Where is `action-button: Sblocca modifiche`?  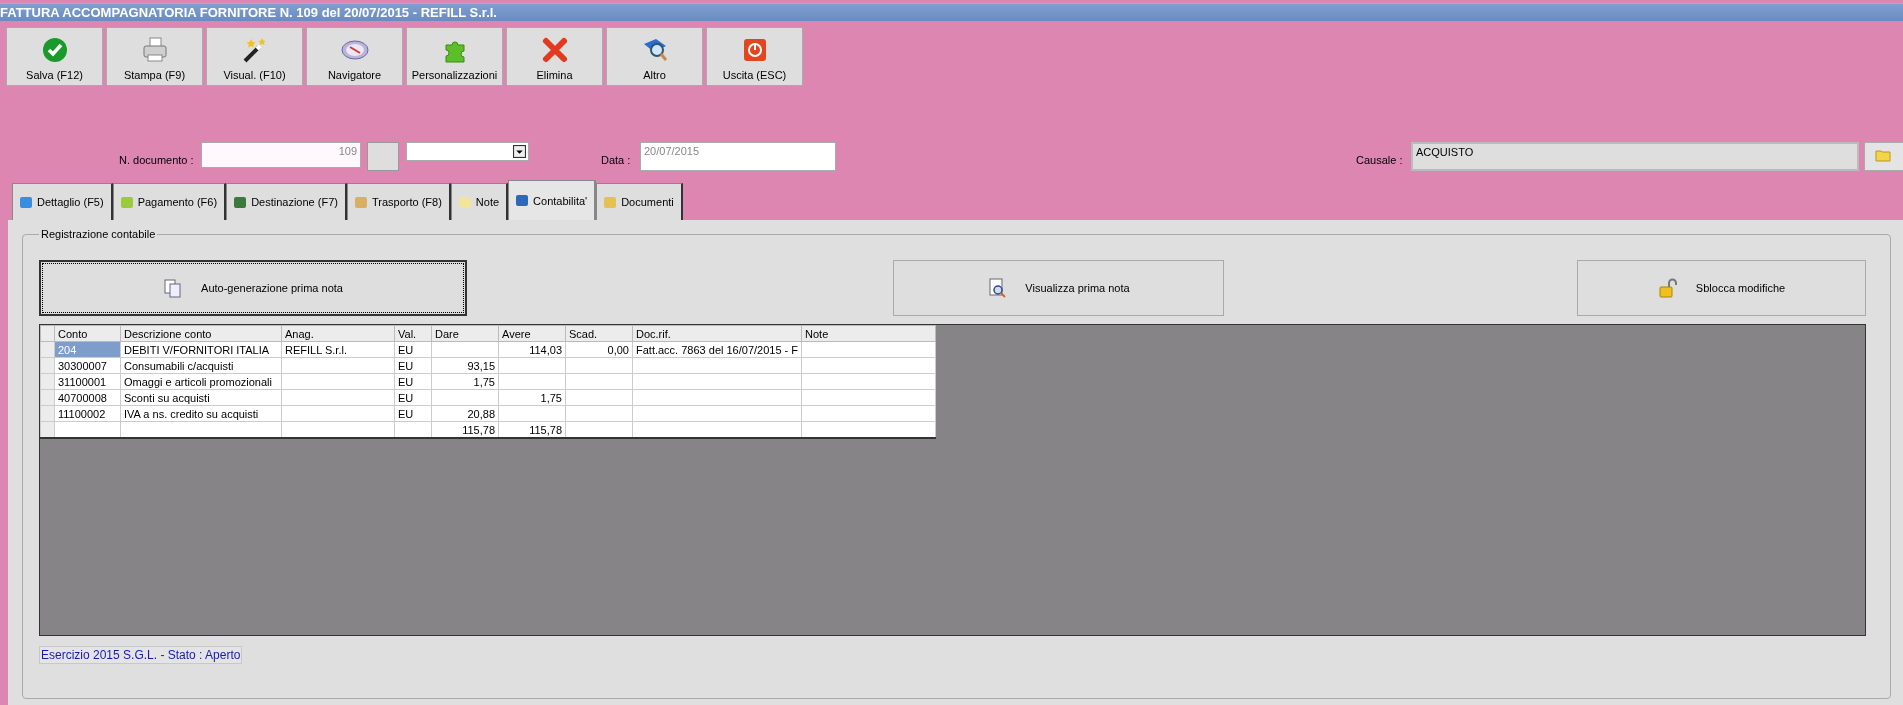 action-button: Sblocca modifiche is located at coordinates (1721, 288).